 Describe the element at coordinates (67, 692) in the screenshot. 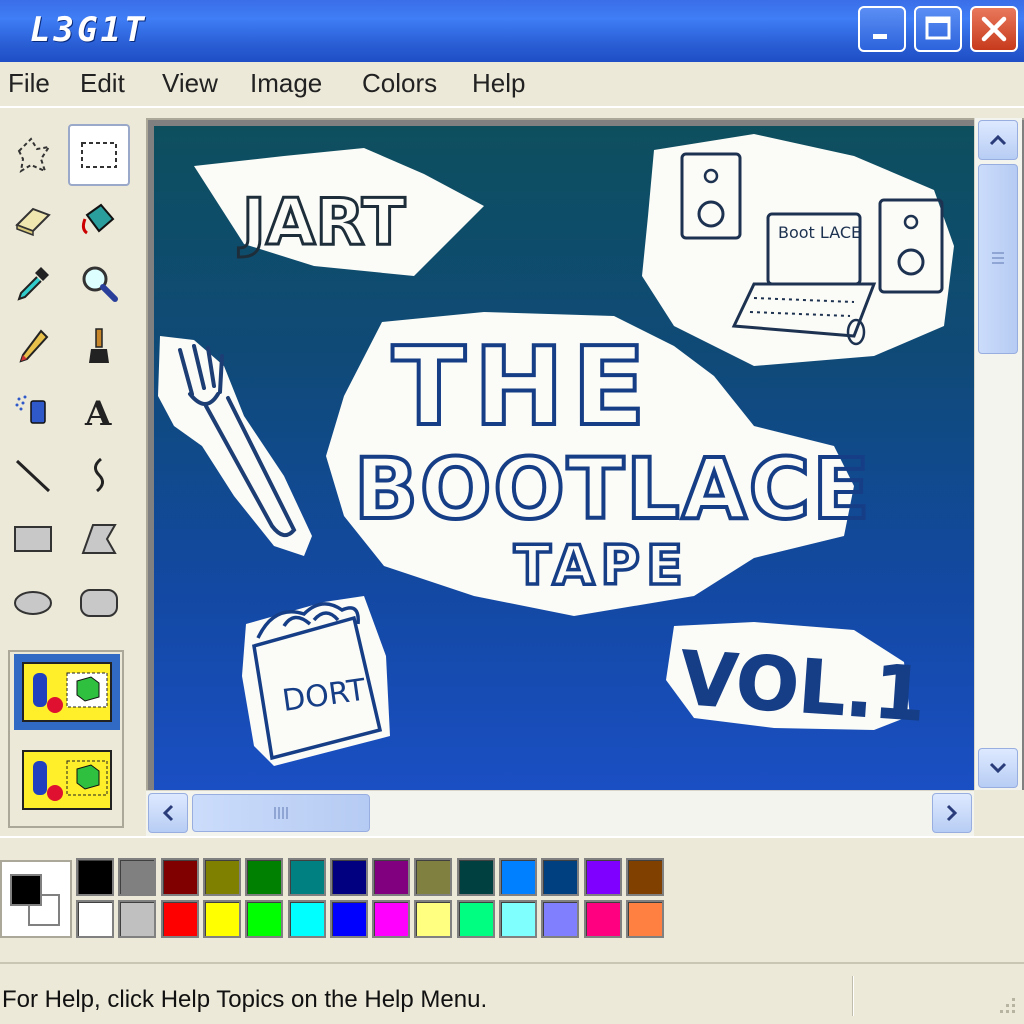

I see `opaque-selection-option` at that location.